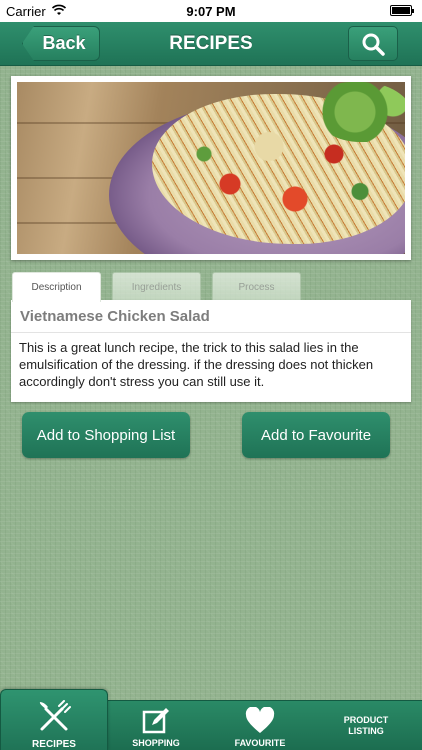  What do you see at coordinates (260, 720) in the screenshot?
I see `heart-icon` at bounding box center [260, 720].